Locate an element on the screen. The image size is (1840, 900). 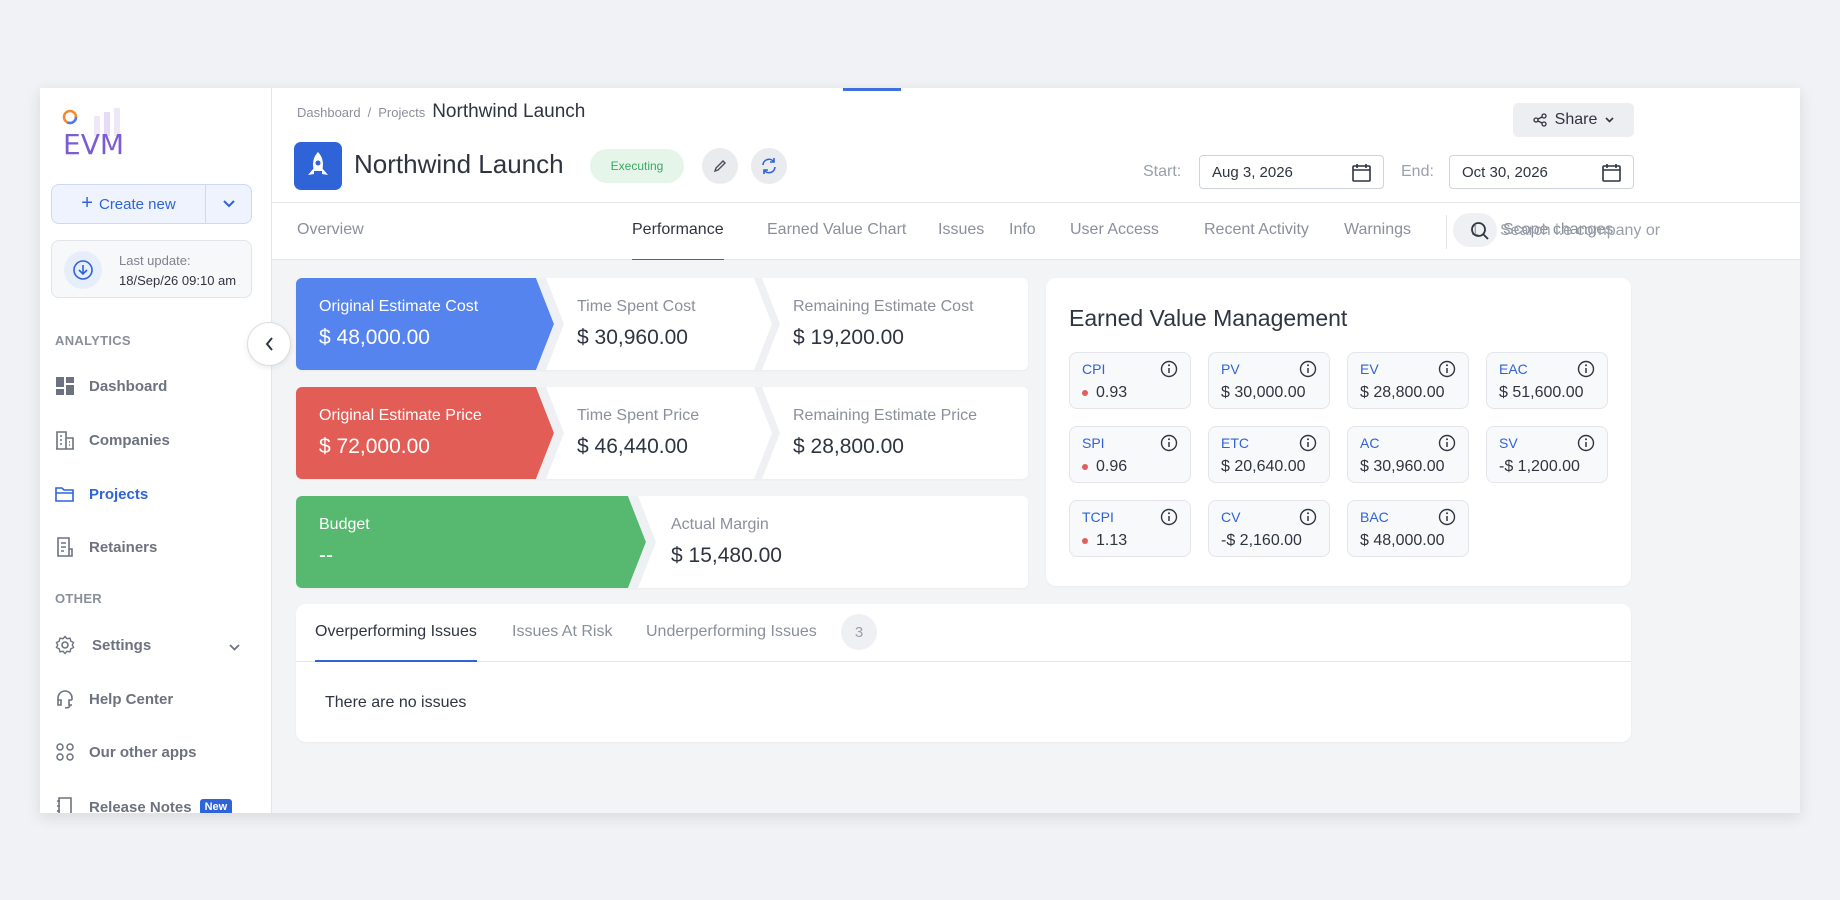
metric-label: CPI is located at coordinates (1094, 369).